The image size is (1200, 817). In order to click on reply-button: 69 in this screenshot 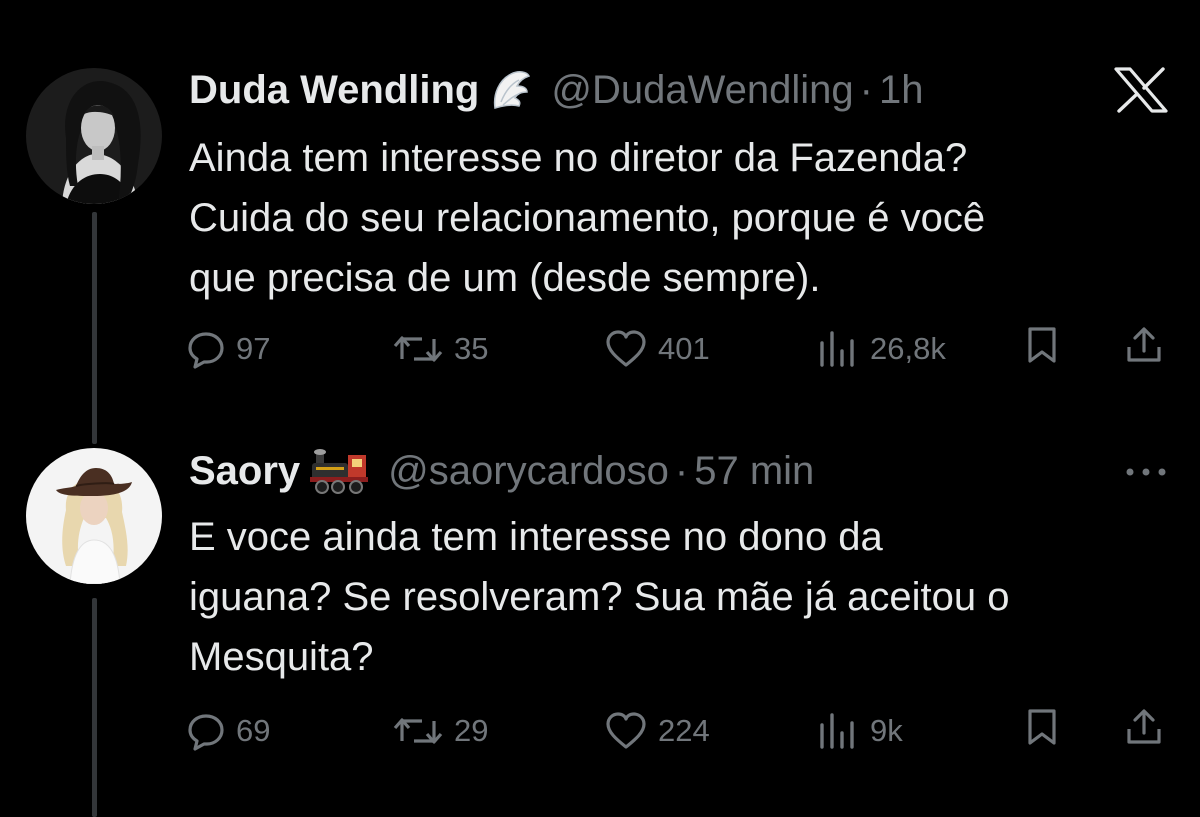, I will do `click(228, 731)`.